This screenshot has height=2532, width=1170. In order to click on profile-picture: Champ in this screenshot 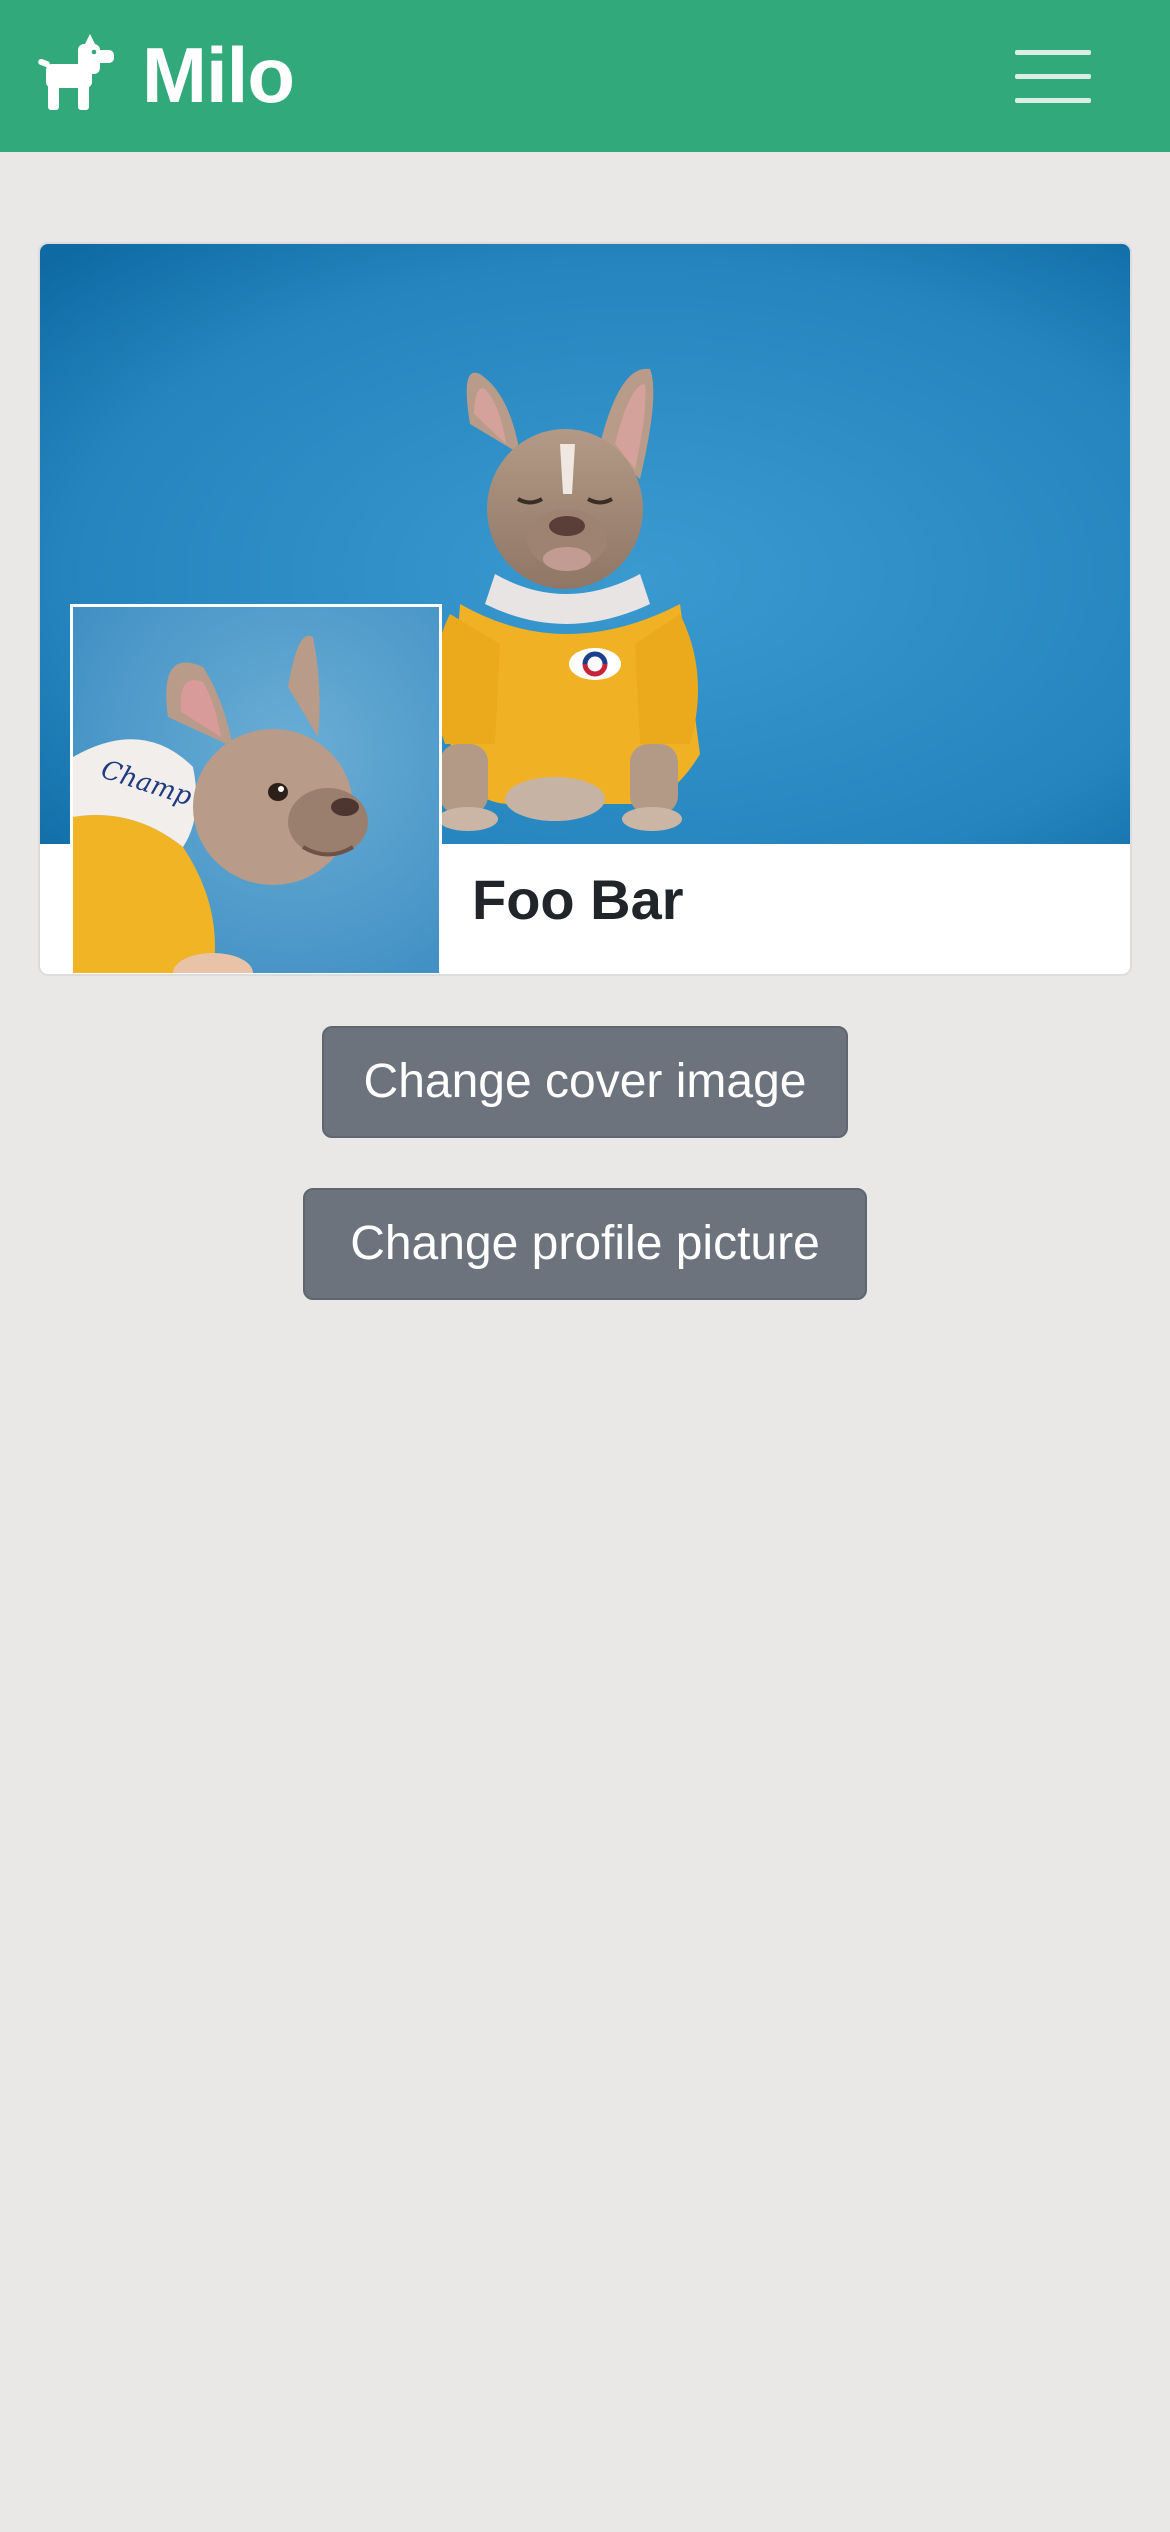, I will do `click(256, 789)`.